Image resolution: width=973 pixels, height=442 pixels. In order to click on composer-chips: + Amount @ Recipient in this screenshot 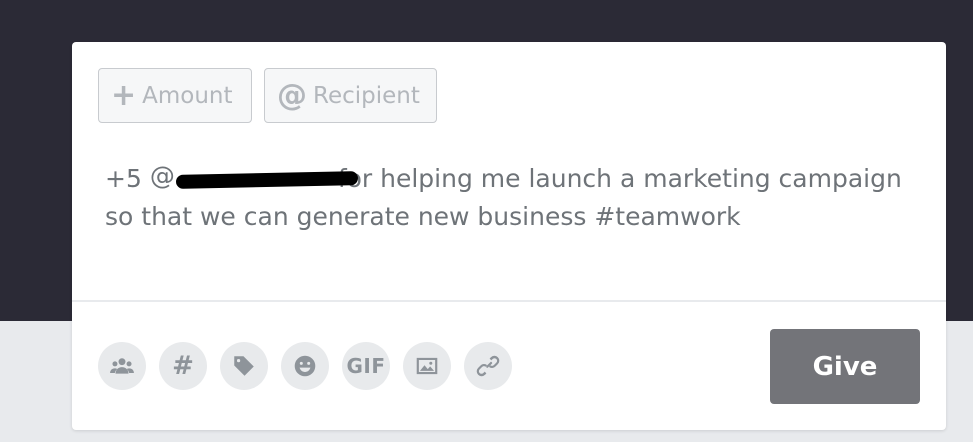, I will do `click(267, 95)`.